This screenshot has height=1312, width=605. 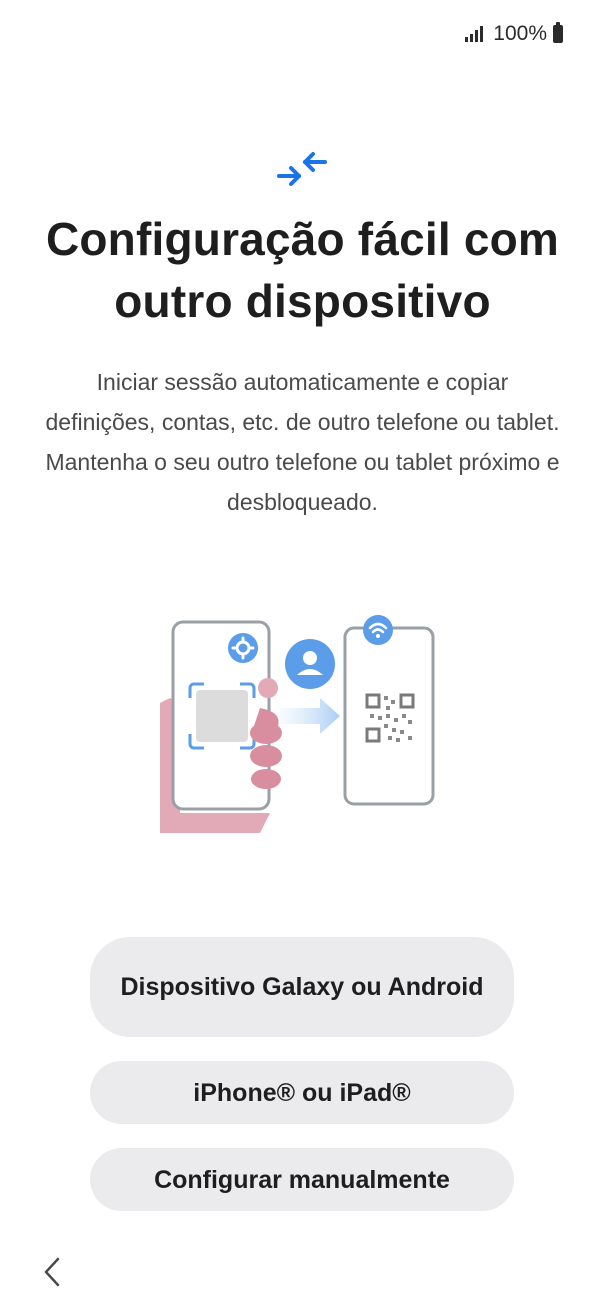 What do you see at coordinates (302, 35) in the screenshot?
I see `status-bar: 100%` at bounding box center [302, 35].